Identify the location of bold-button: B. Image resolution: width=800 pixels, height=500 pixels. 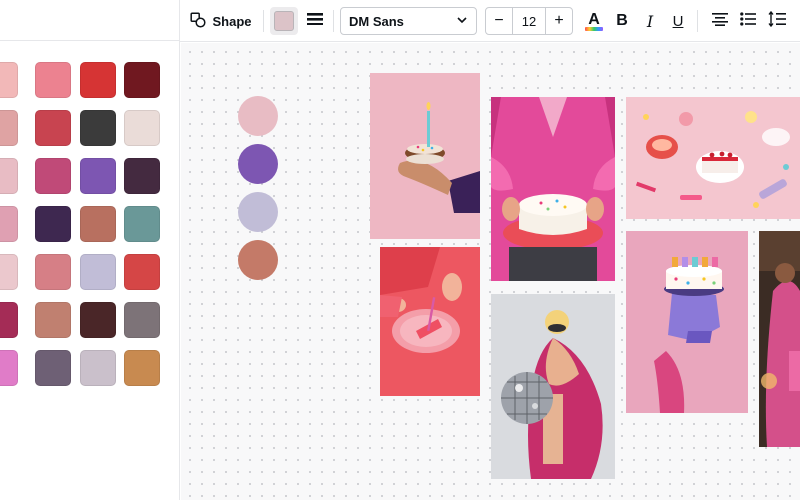
(622, 21).